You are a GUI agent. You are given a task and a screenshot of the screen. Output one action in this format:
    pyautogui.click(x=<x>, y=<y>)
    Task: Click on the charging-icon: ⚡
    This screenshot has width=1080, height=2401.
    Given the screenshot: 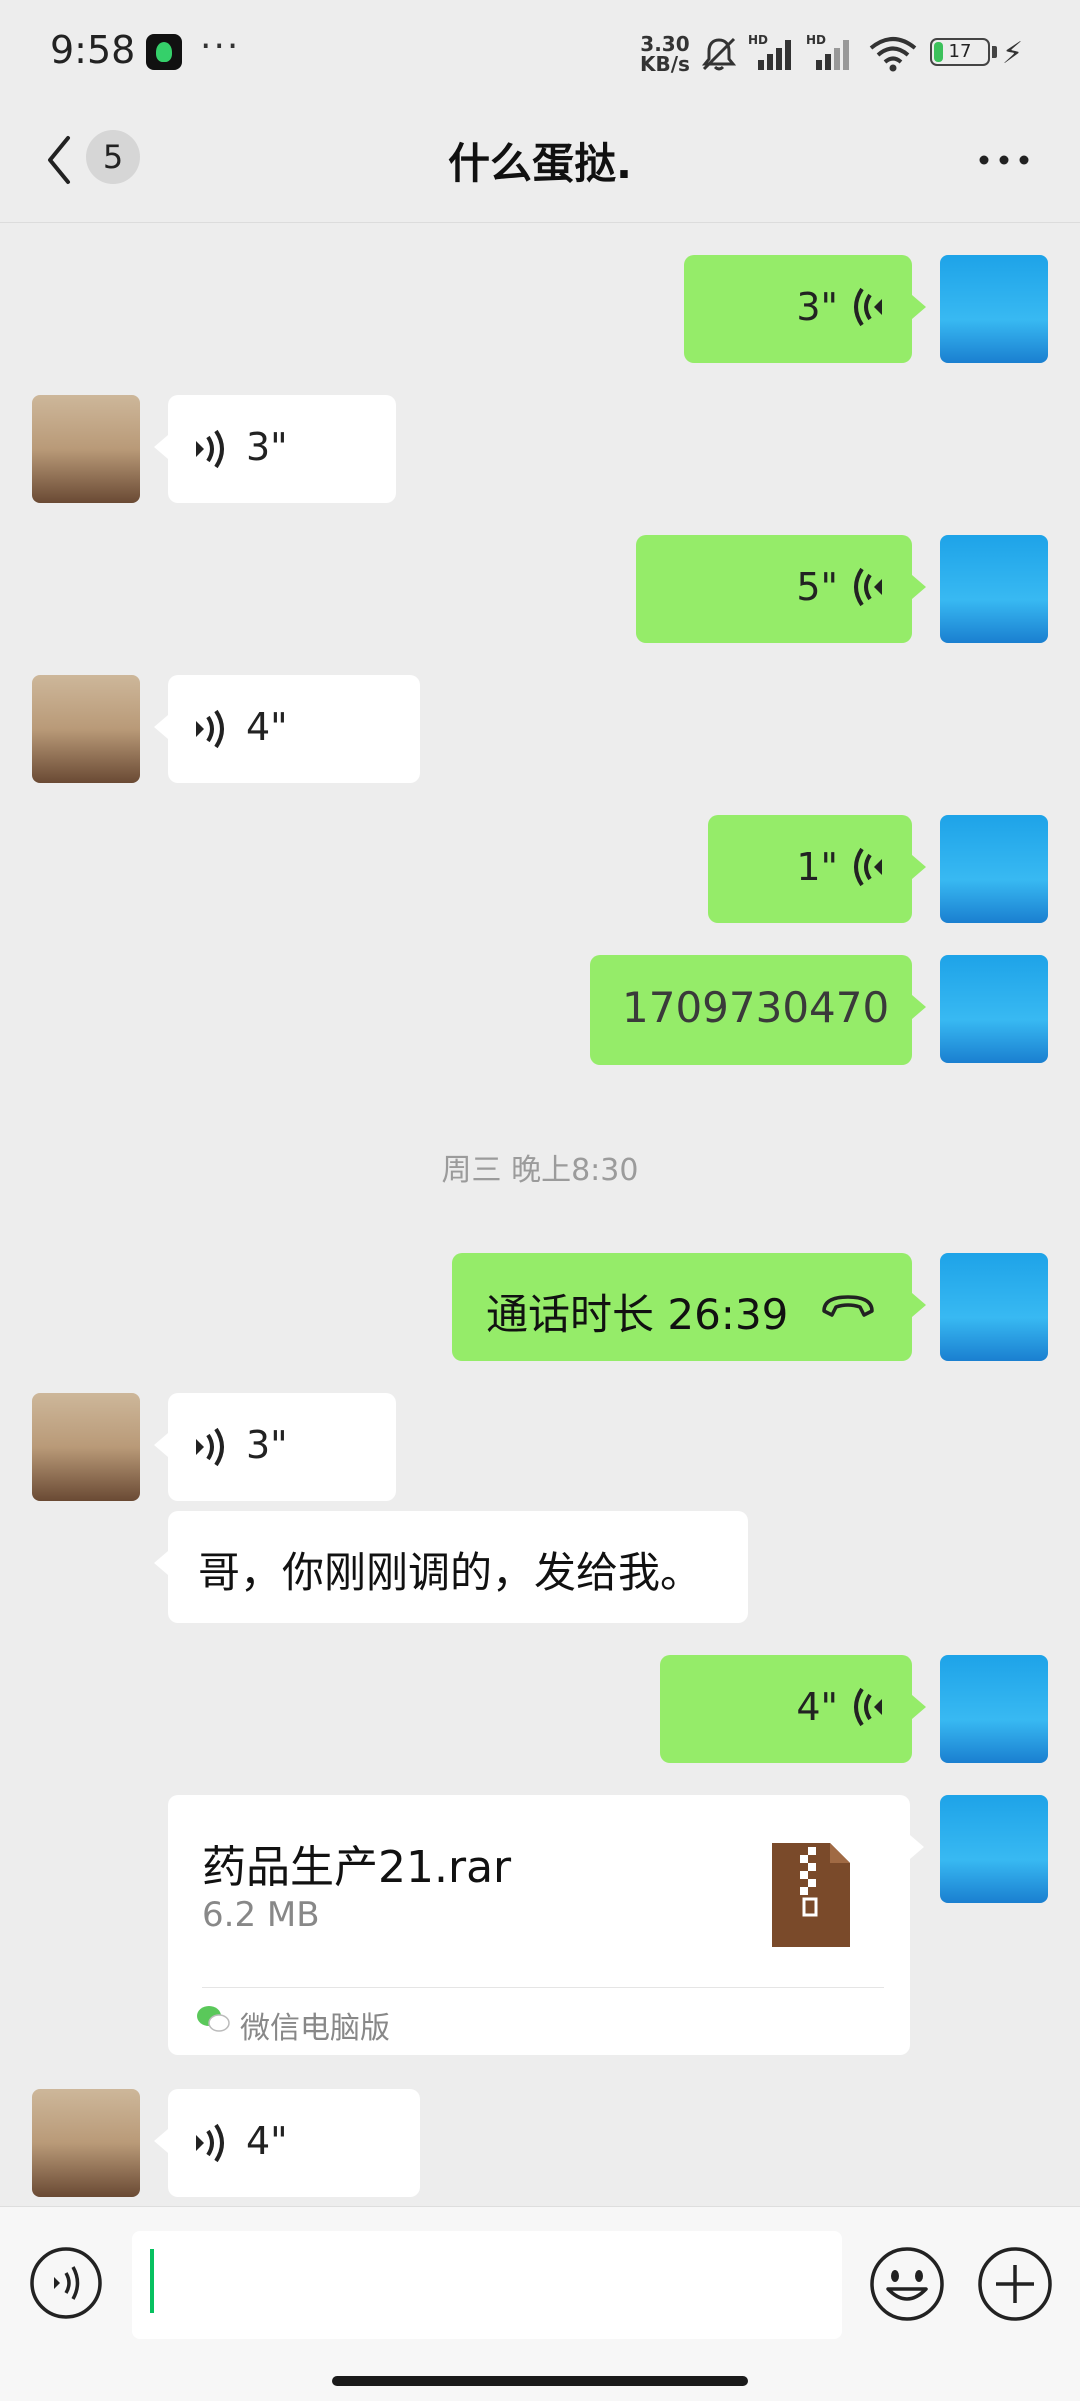 What is the action you would take?
    pyautogui.click(x=1013, y=53)
    